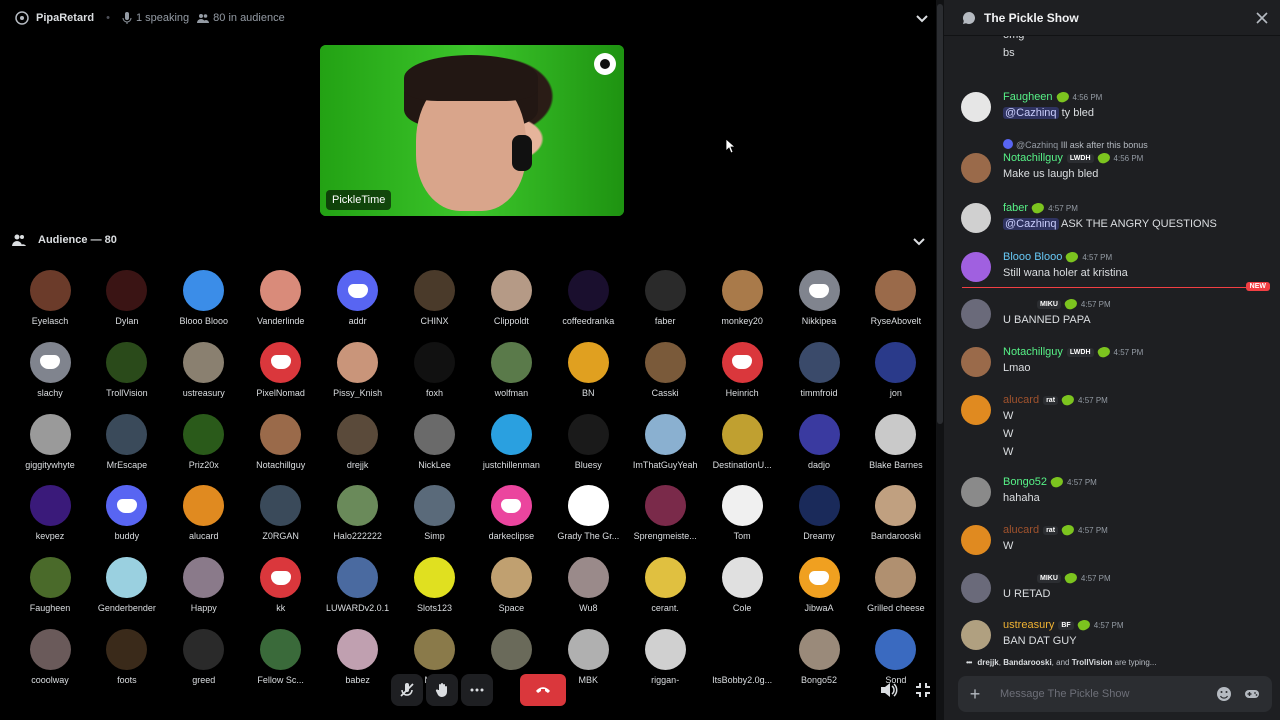 The width and height of the screenshot is (1280, 720). I want to click on author-name: Faugheen, so click(1028, 97).